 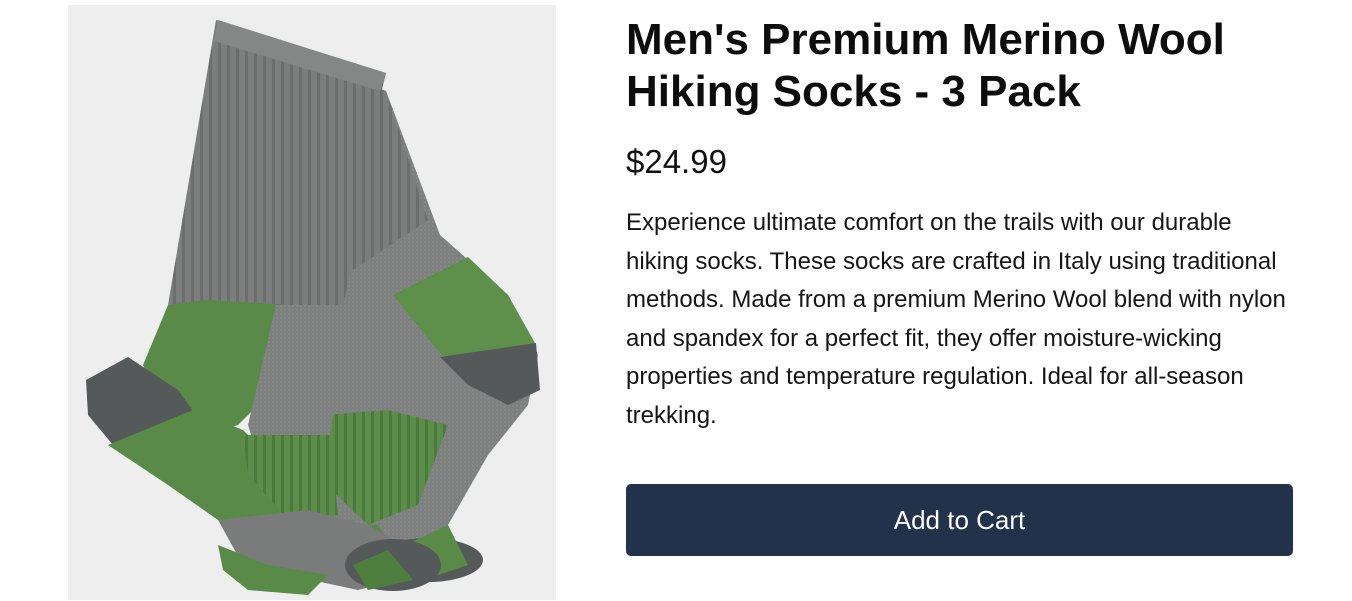 What do you see at coordinates (676, 161) in the screenshot?
I see `product-price: $24.99` at bounding box center [676, 161].